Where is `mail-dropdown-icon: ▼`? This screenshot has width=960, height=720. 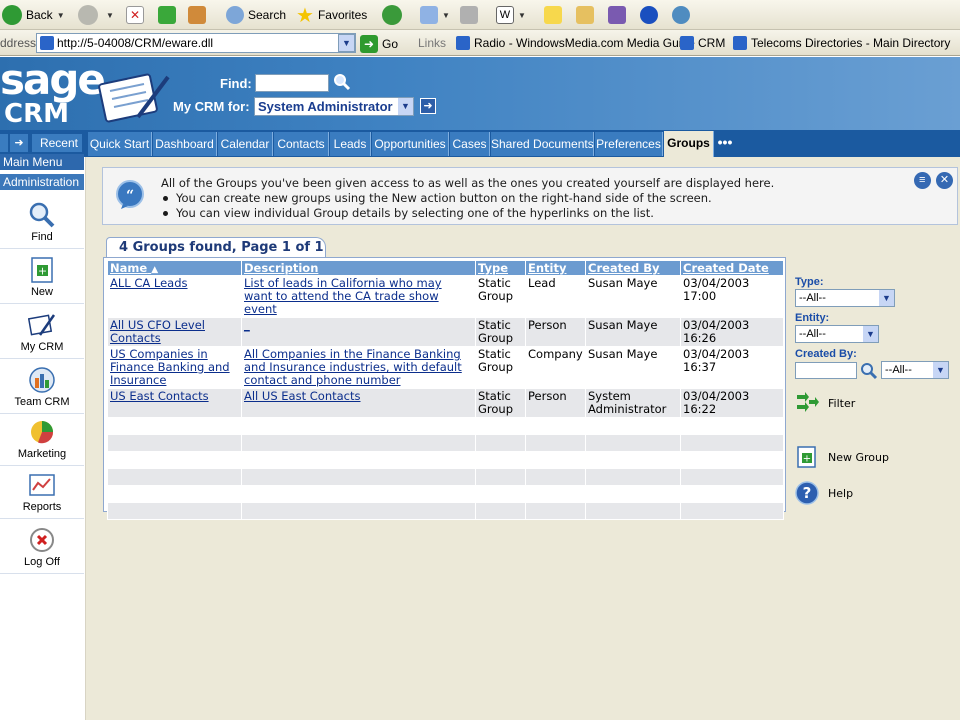 mail-dropdown-icon: ▼ is located at coordinates (446, 15).